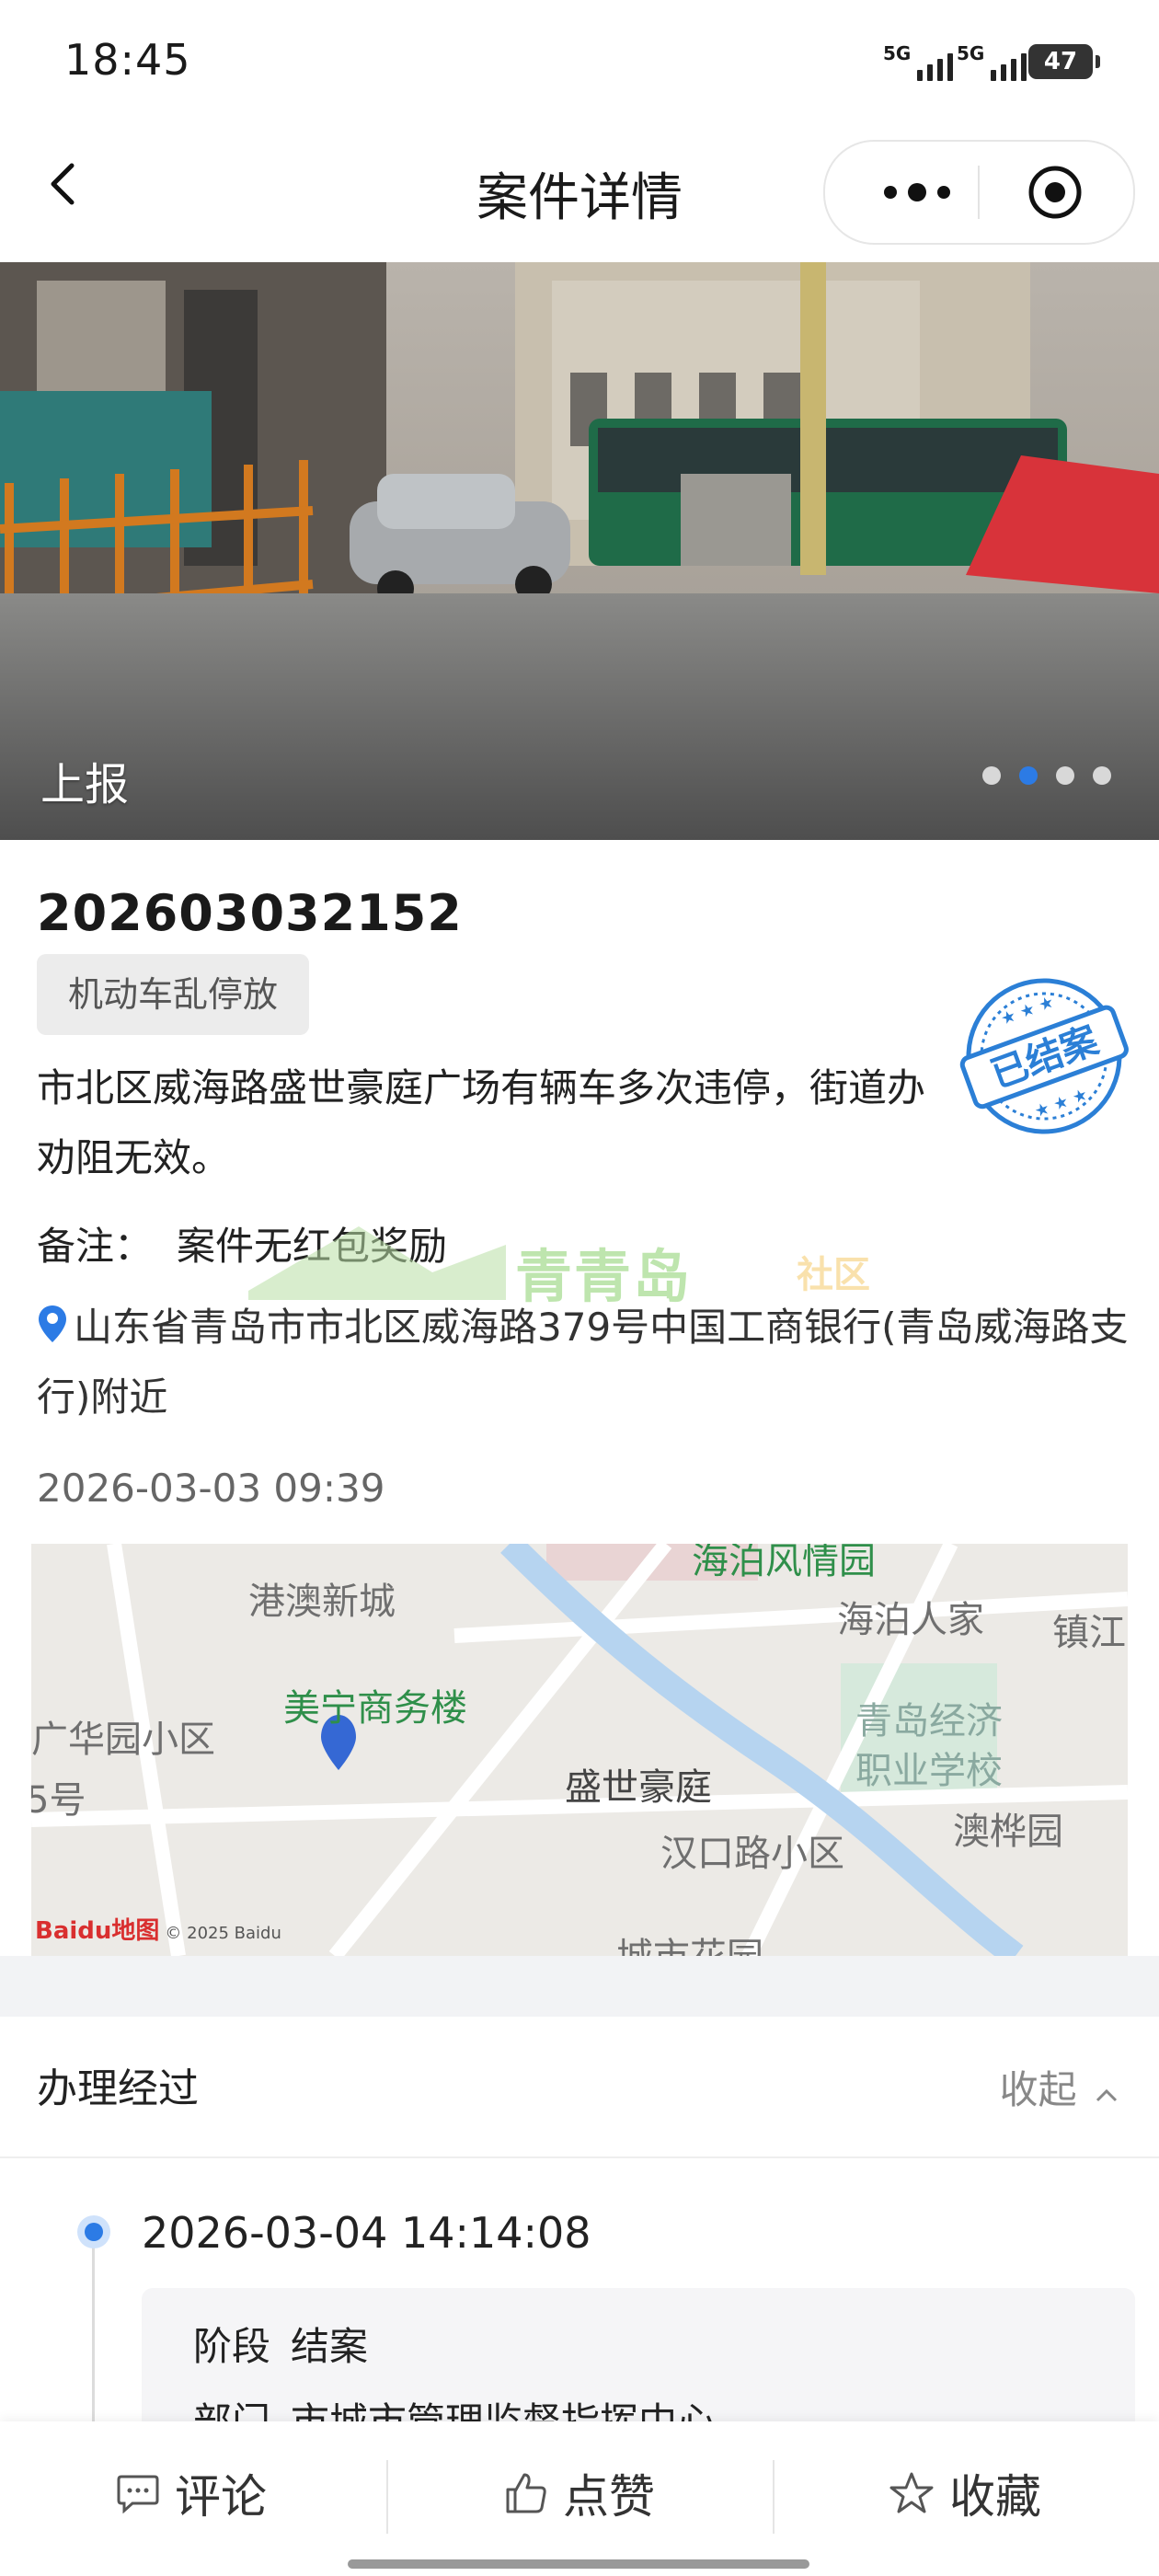 The image size is (1159, 2576). What do you see at coordinates (93, 2231) in the screenshot?
I see `timeline-dot-icon` at bounding box center [93, 2231].